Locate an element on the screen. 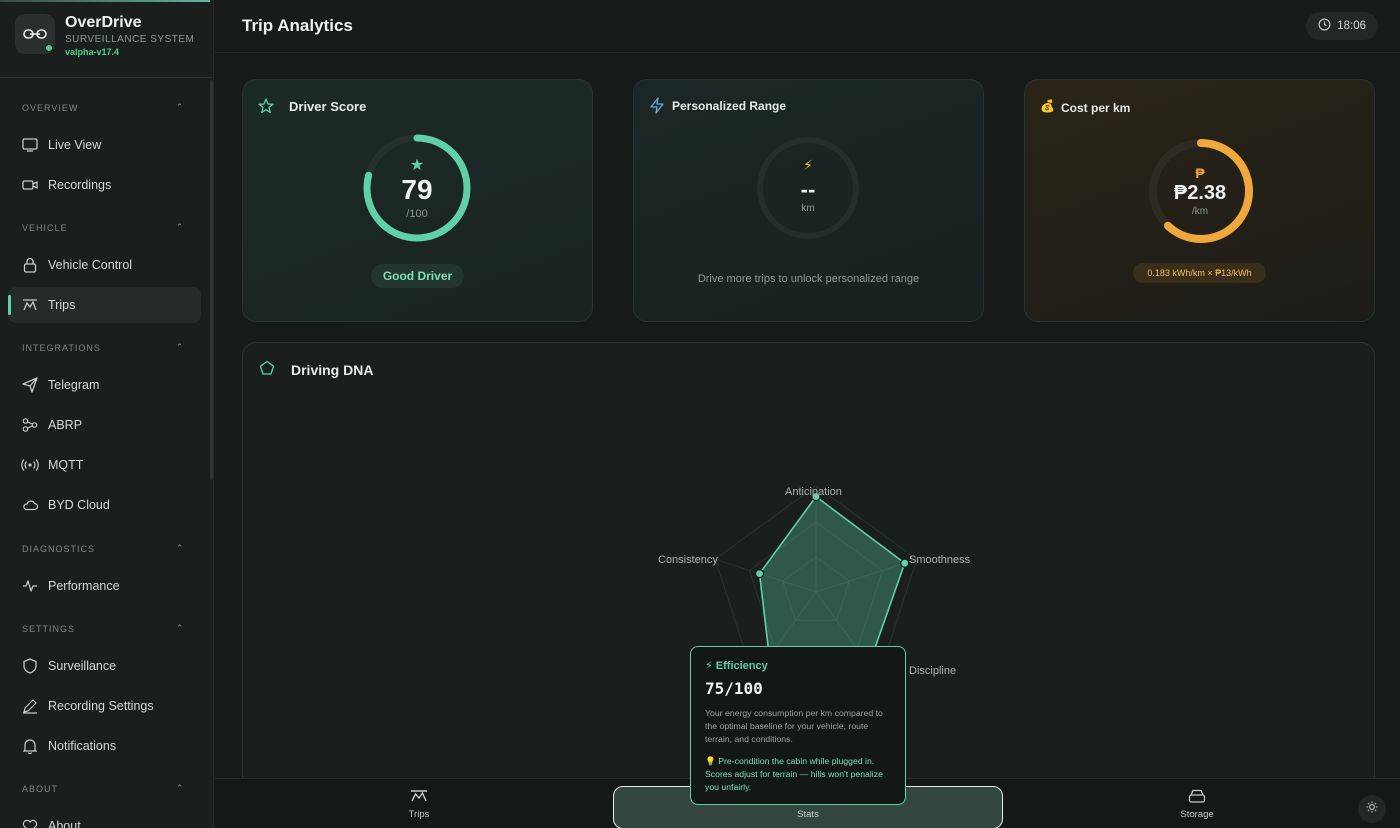 Image resolution: width=1400 pixels, height=828 pixels. sidebar-item-mqtt: MQTT is located at coordinates (104, 465).